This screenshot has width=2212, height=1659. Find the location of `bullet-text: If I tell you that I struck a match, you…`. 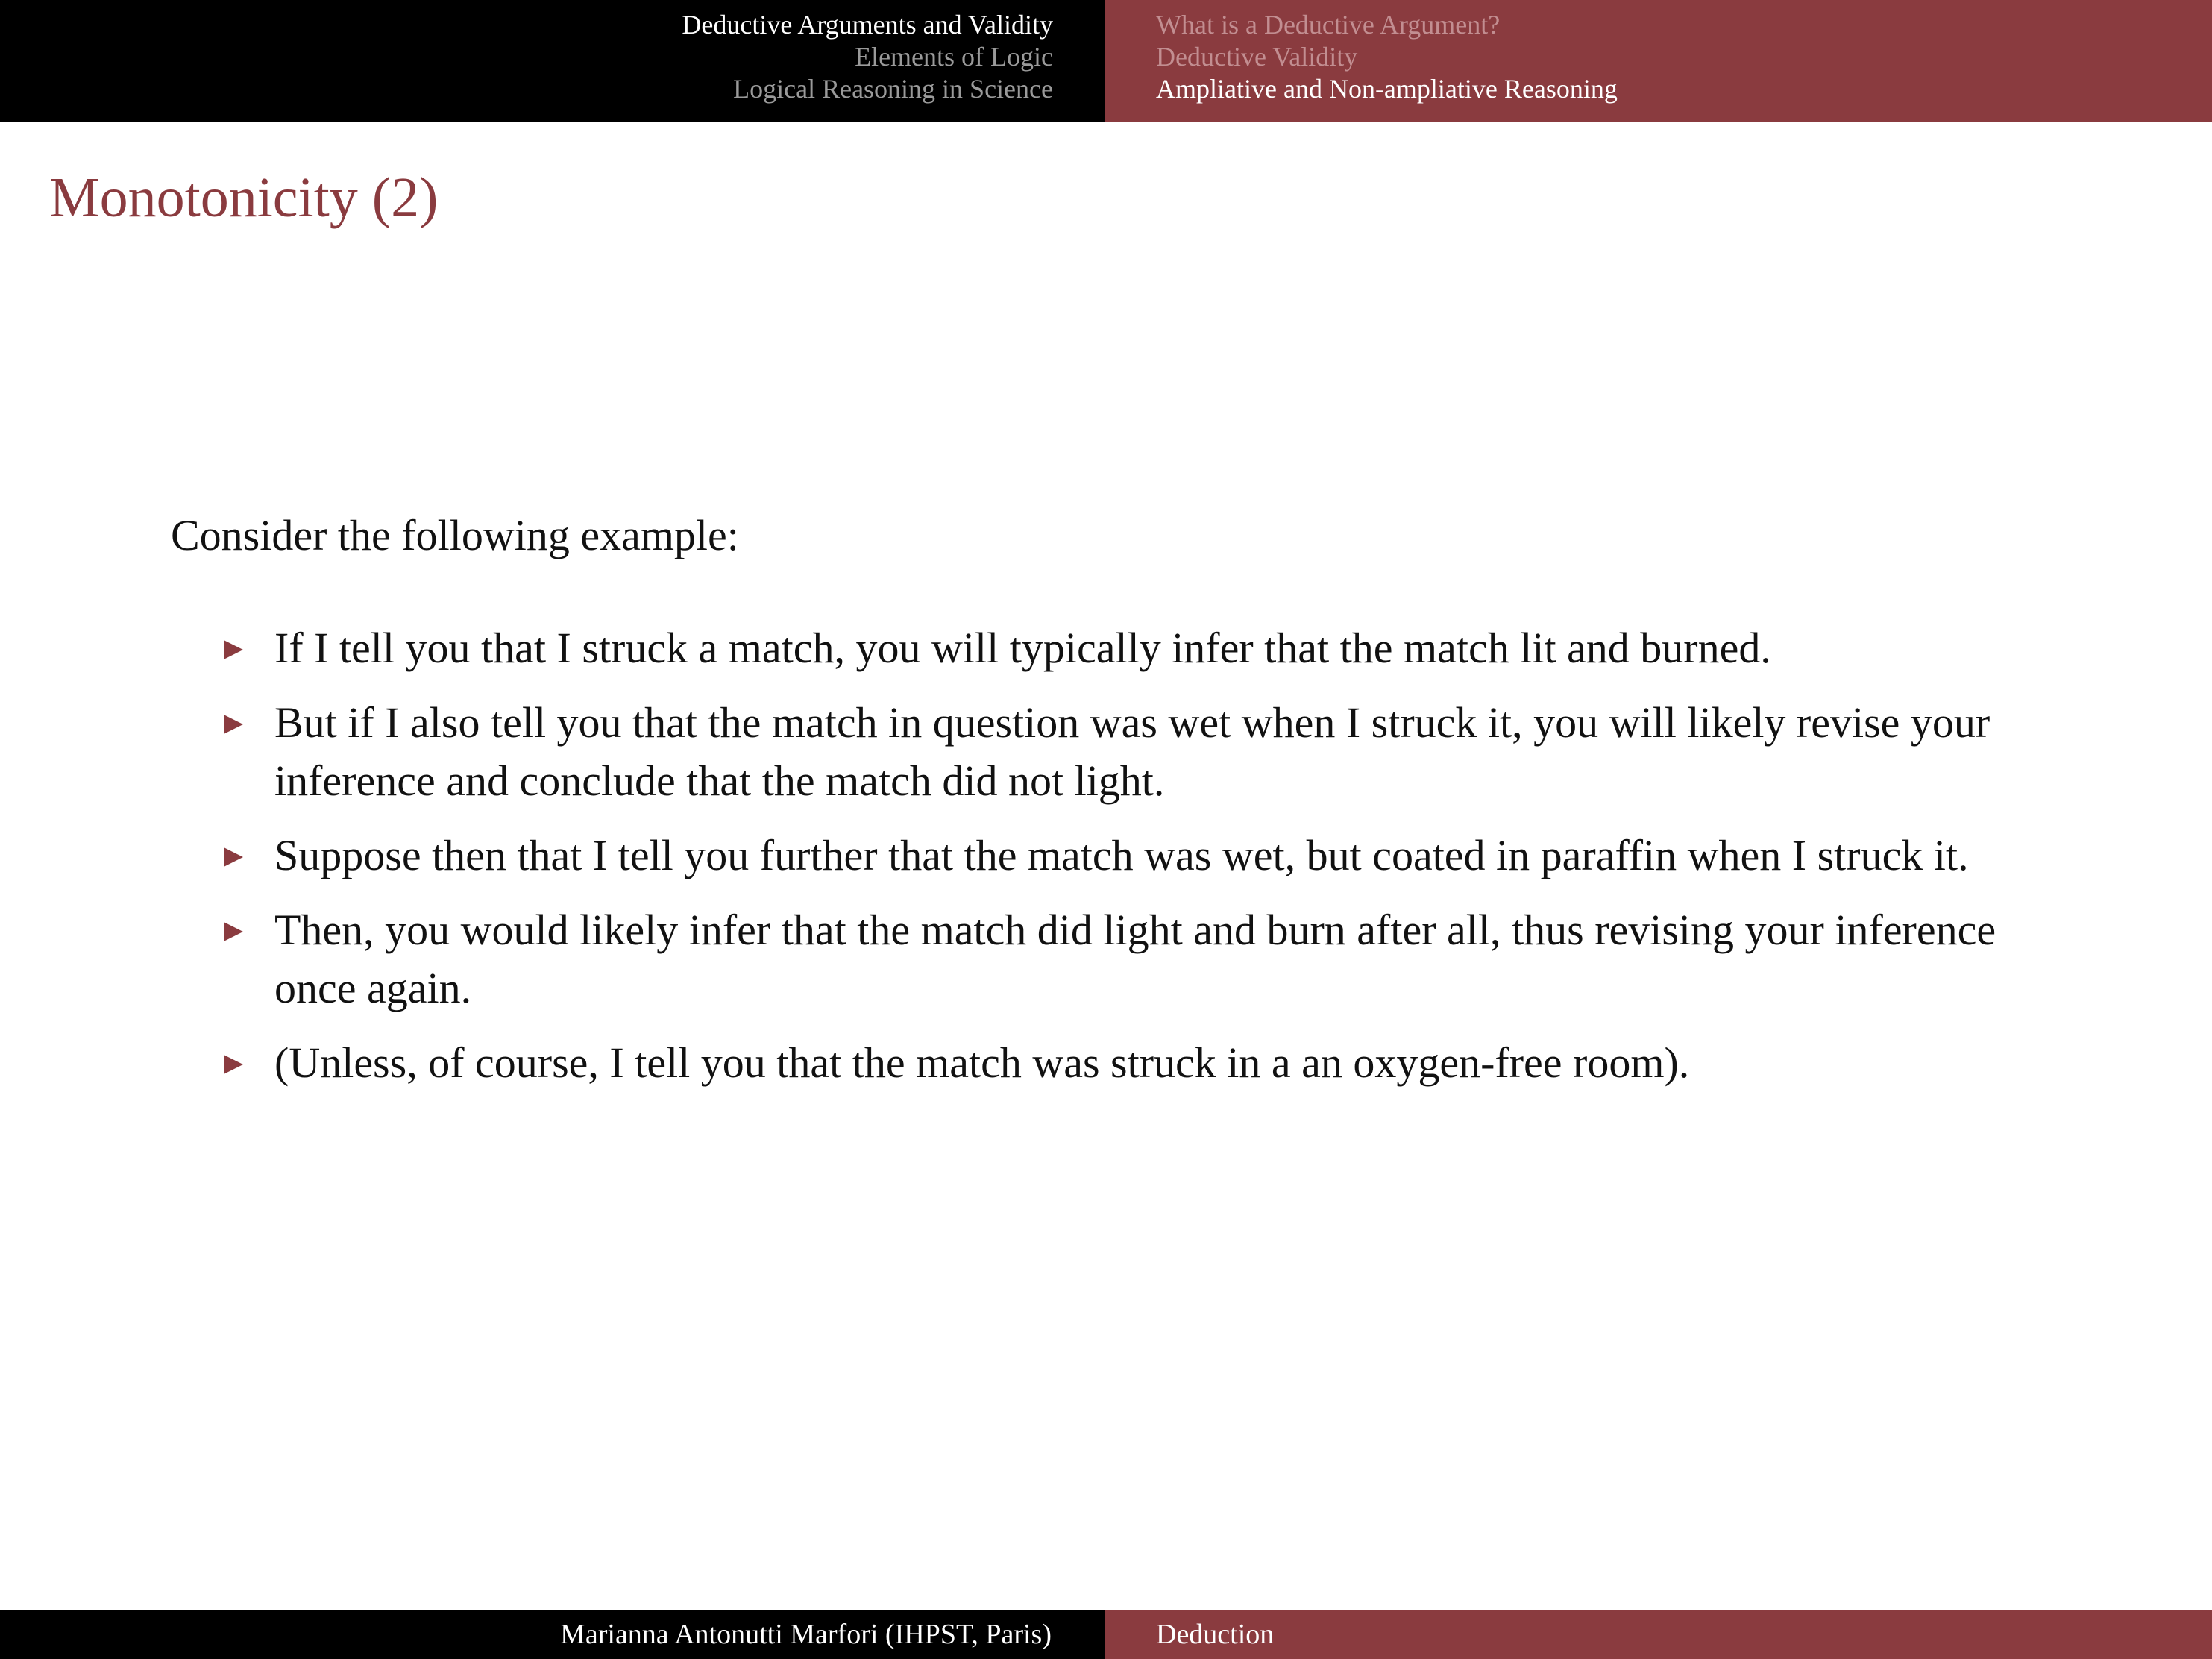

bullet-text: If I tell you that I struck a match, you… is located at coordinates (1022, 648).